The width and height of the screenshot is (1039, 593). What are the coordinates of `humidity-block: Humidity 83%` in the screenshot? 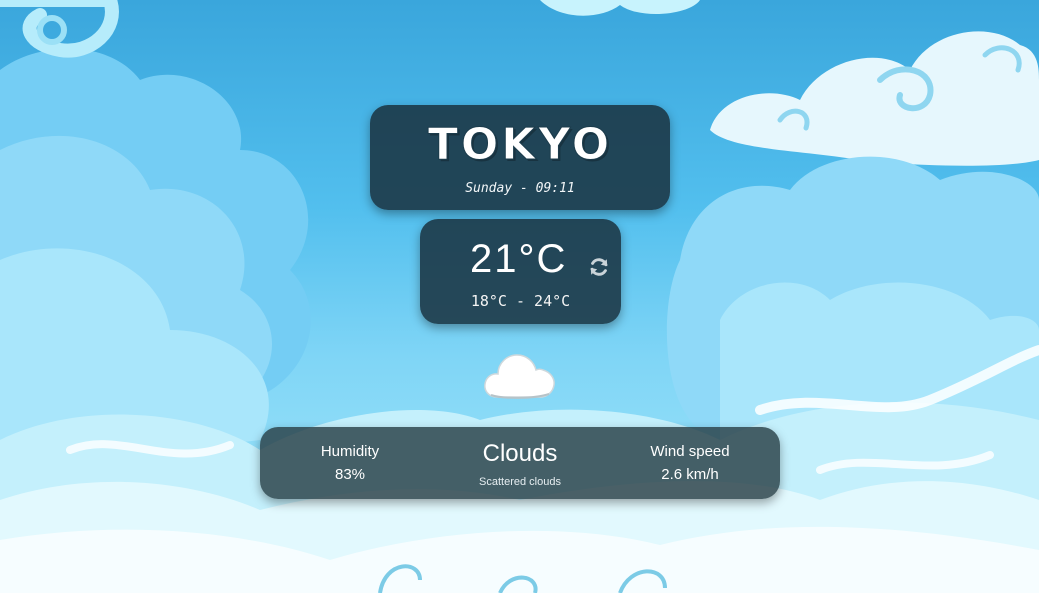 It's located at (350, 455).